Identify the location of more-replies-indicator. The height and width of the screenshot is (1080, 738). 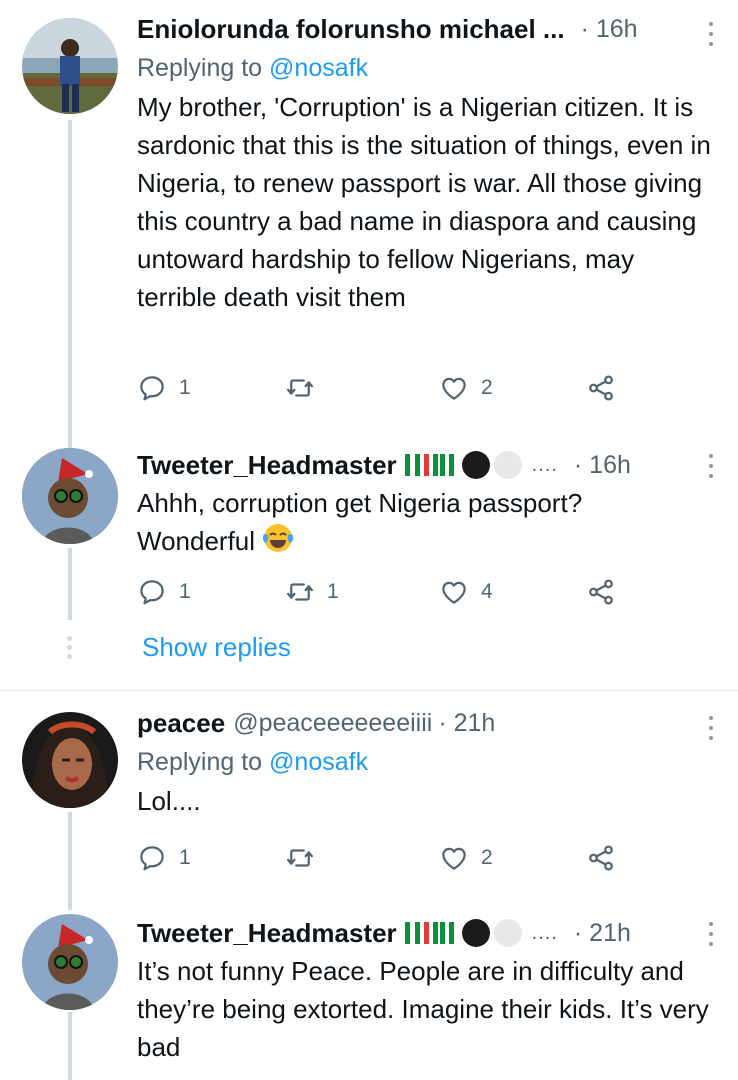
(70, 647).